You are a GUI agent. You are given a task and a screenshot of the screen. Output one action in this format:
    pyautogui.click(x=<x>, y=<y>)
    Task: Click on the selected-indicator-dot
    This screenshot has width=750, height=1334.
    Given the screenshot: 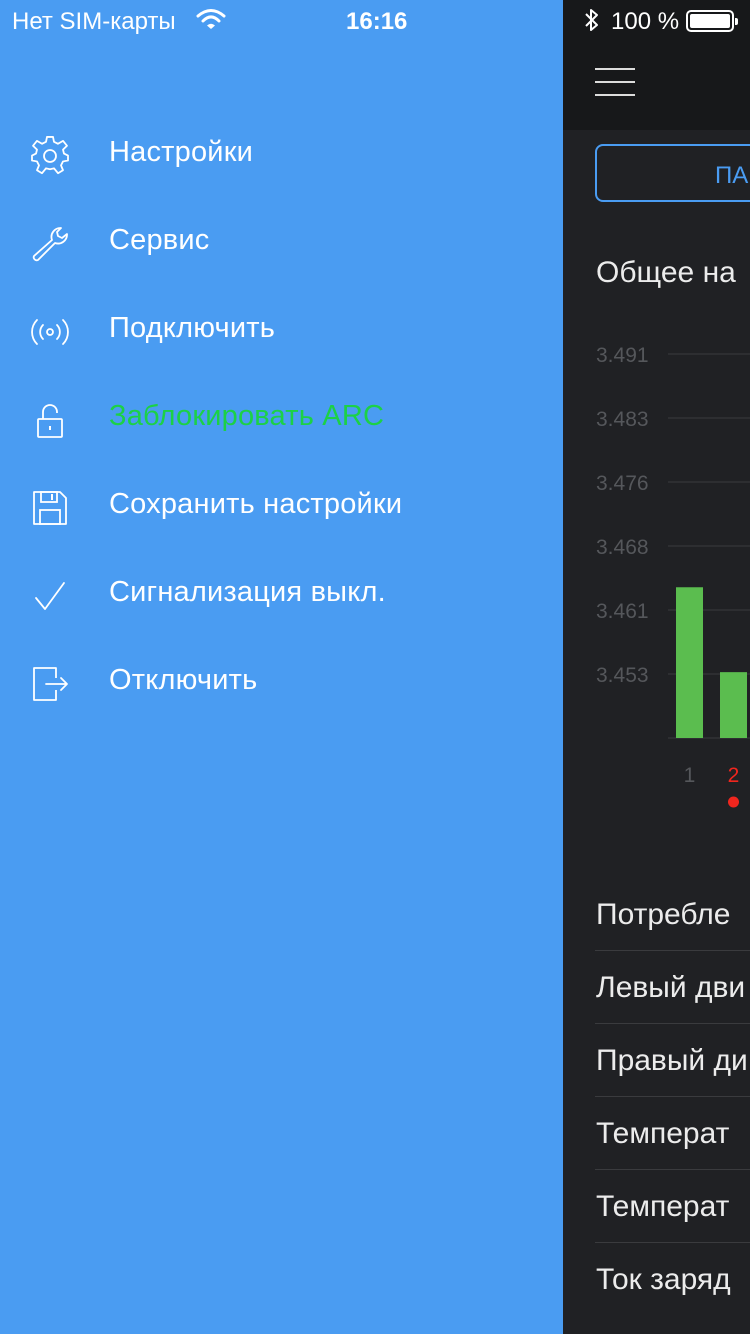 What is the action you would take?
    pyautogui.click(x=733, y=802)
    